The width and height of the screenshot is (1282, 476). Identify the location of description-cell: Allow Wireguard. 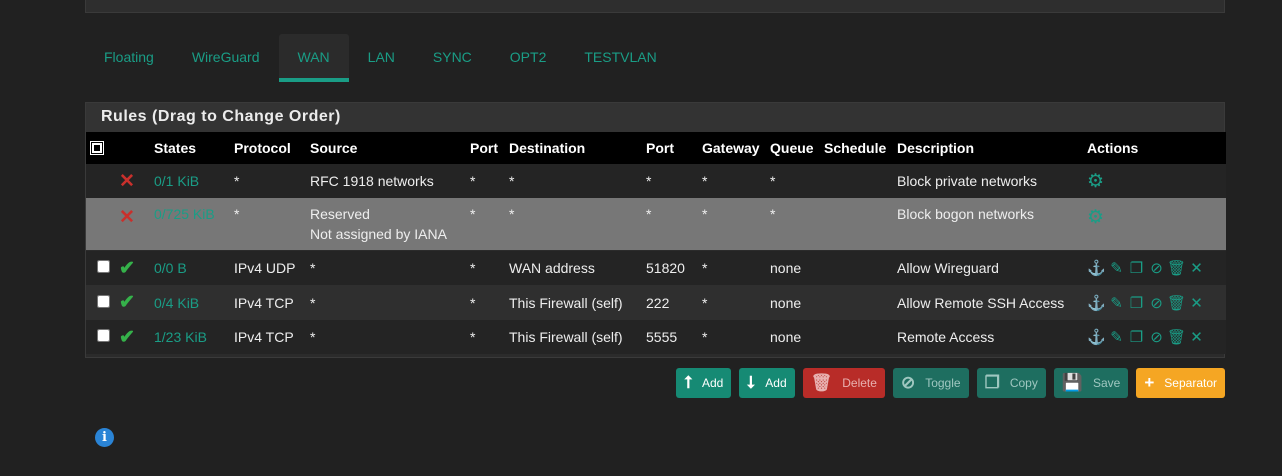
(948, 268).